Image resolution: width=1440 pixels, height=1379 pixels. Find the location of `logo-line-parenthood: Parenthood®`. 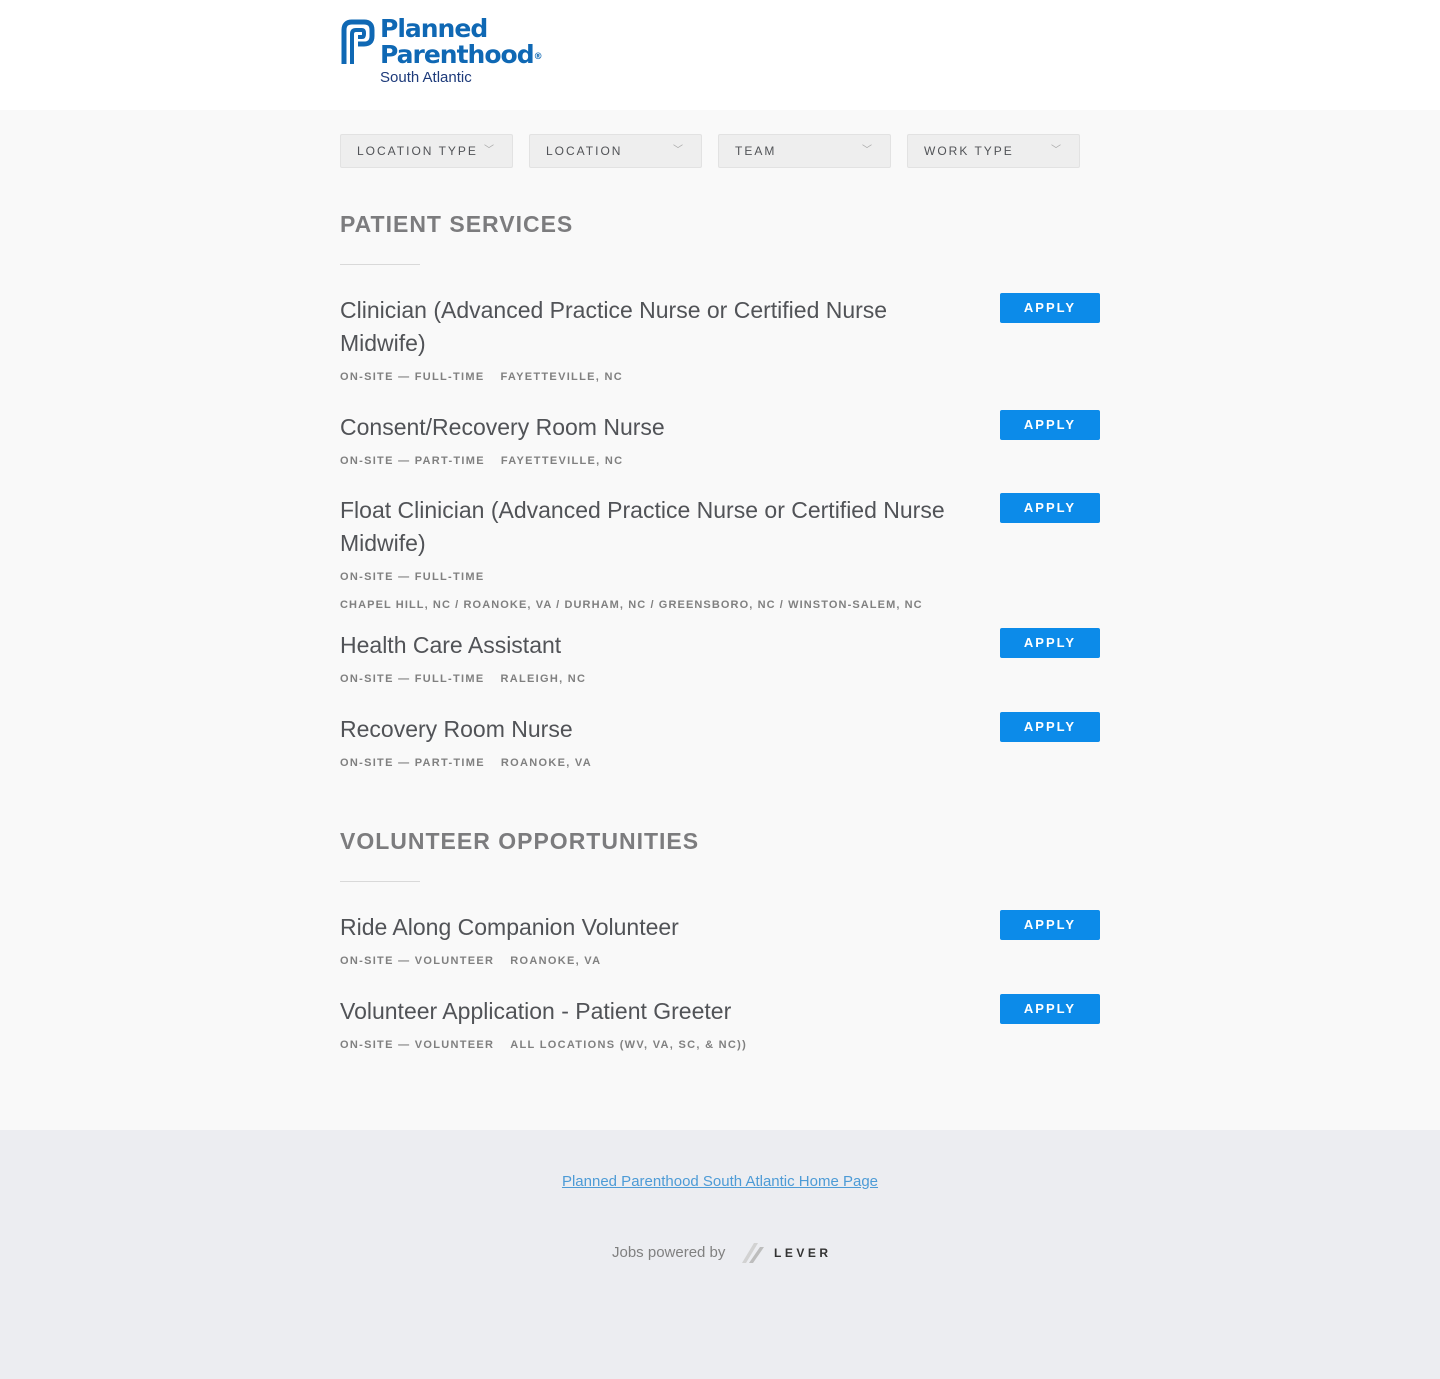

logo-line-parenthood: Parenthood® is located at coordinates (461, 54).